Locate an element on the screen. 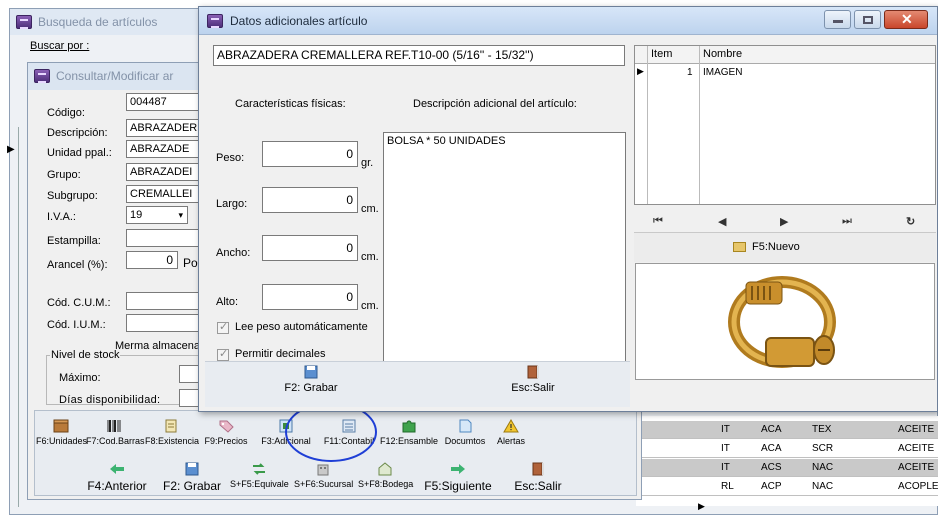  descripcion-field: ABRAZADER is located at coordinates (163, 128).